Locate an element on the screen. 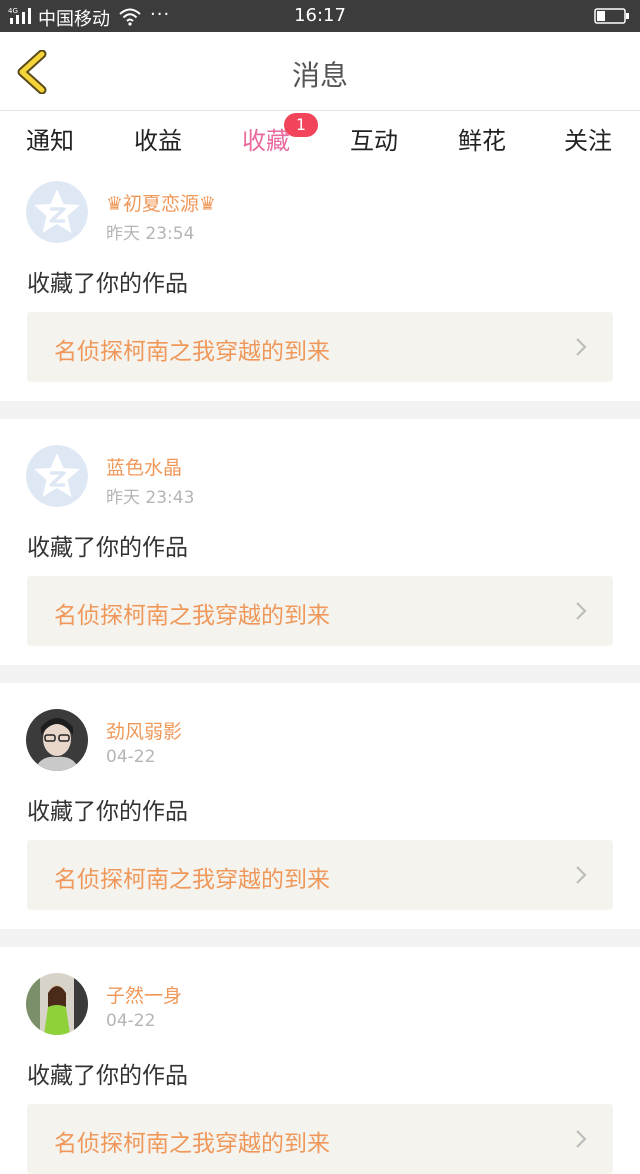  username: 蓝色水晶 is located at coordinates (144, 466).